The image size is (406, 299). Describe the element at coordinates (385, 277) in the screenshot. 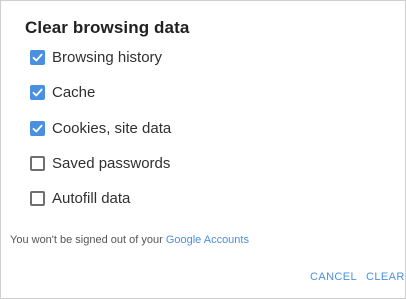

I see `clear-button: CLEAR` at that location.